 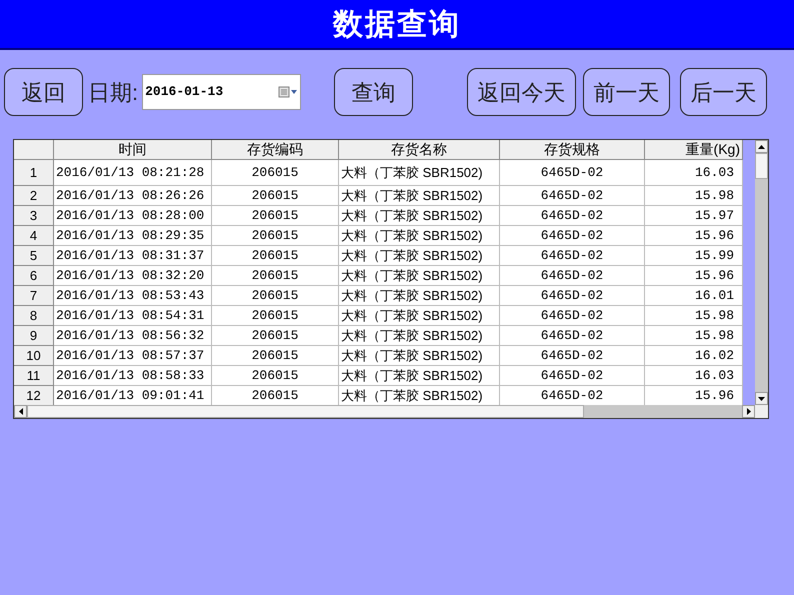 I want to click on column-header: 存货规格, so click(x=572, y=150).